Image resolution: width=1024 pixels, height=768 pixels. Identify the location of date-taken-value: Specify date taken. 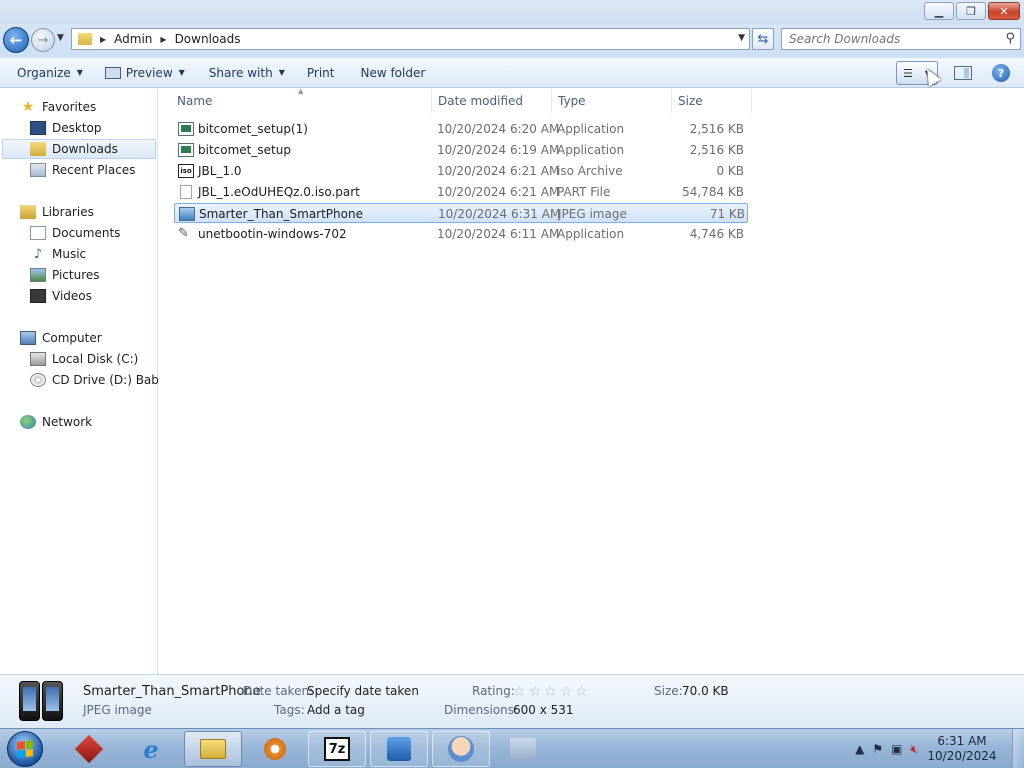
(363, 691).